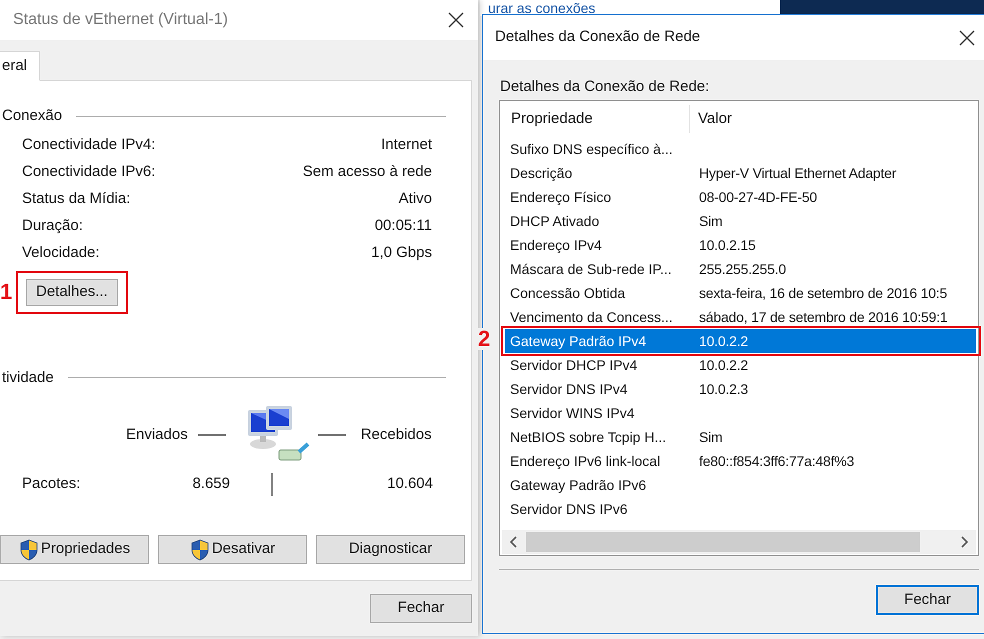  Describe the element at coordinates (401, 252) in the screenshot. I see `field-value: 1,0 Gbps` at that location.